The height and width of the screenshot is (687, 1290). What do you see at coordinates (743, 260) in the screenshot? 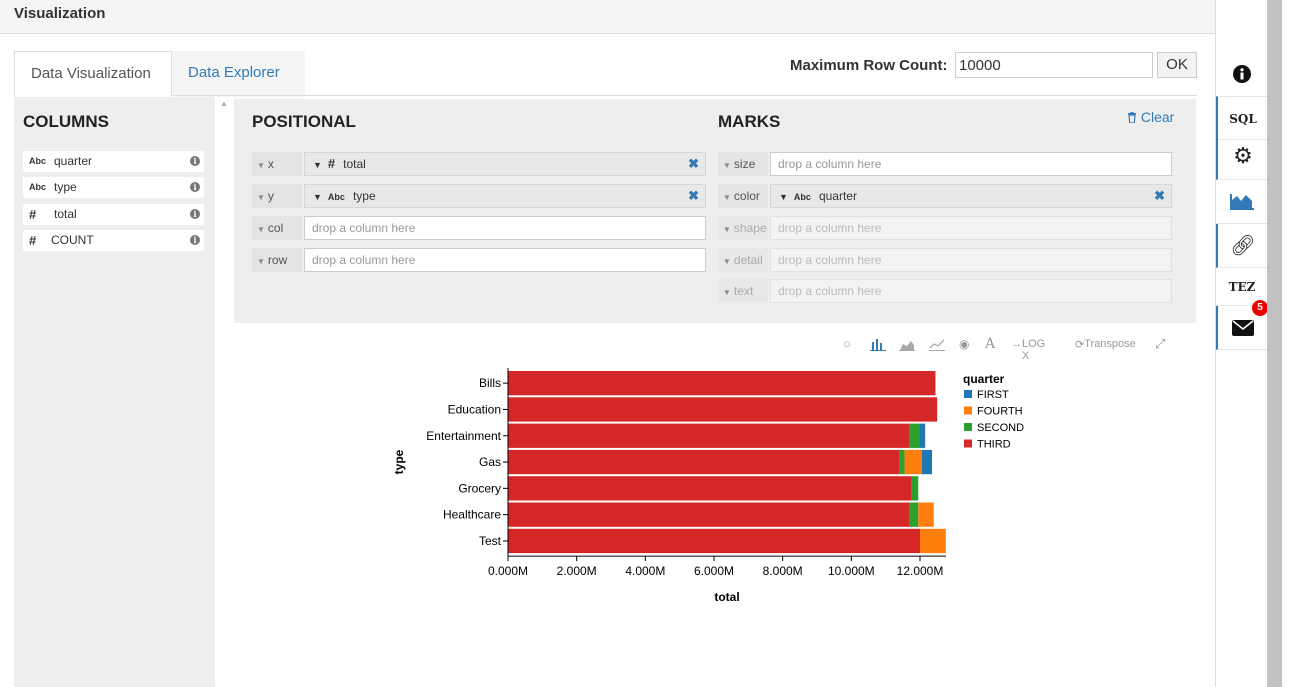
I see `shelf-label: ▼ detail` at bounding box center [743, 260].